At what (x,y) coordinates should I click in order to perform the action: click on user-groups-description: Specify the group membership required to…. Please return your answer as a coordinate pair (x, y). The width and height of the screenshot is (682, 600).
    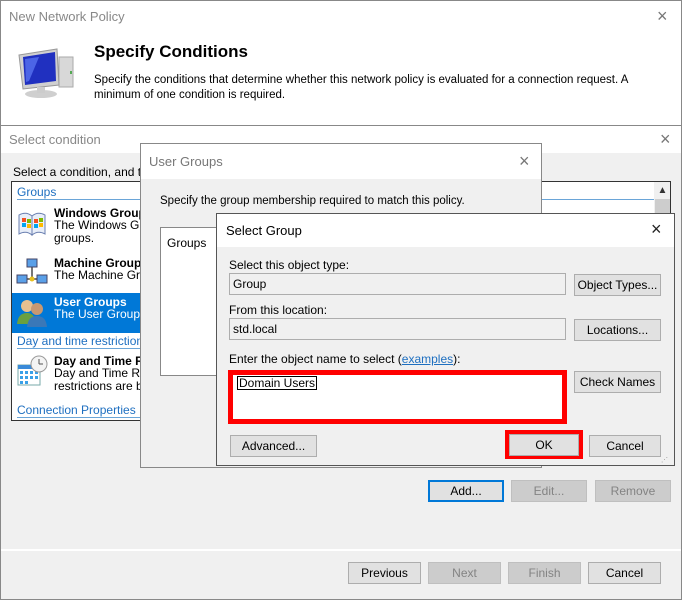
    Looking at the image, I should click on (312, 201).